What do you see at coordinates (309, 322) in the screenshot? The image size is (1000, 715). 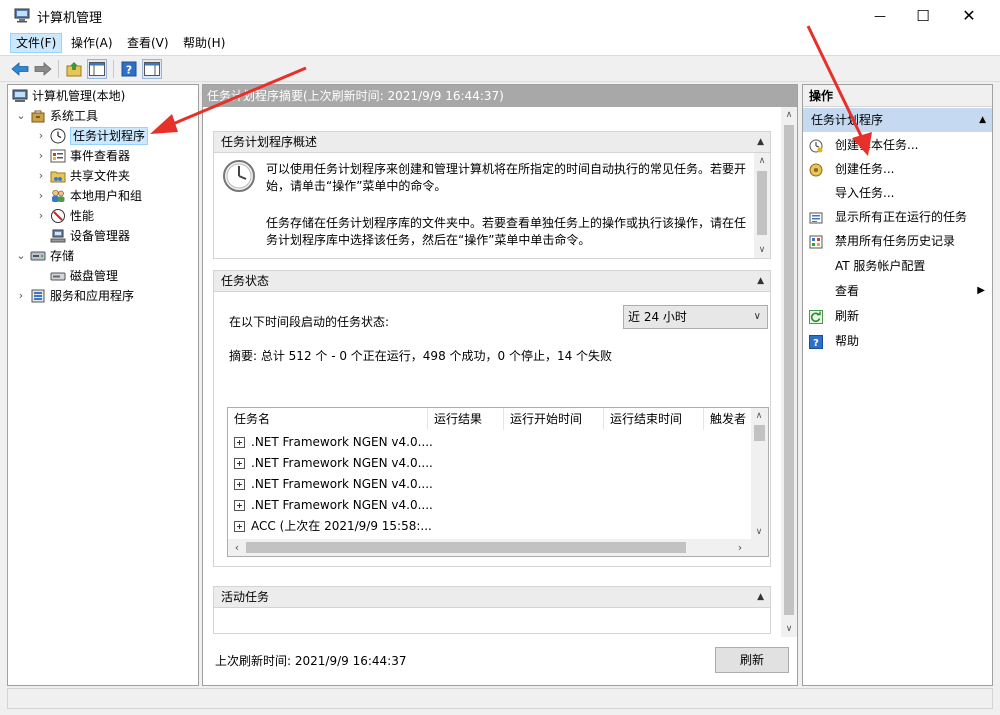 I see `status-period-label: 在以下时间段启动的任务状态:` at bounding box center [309, 322].